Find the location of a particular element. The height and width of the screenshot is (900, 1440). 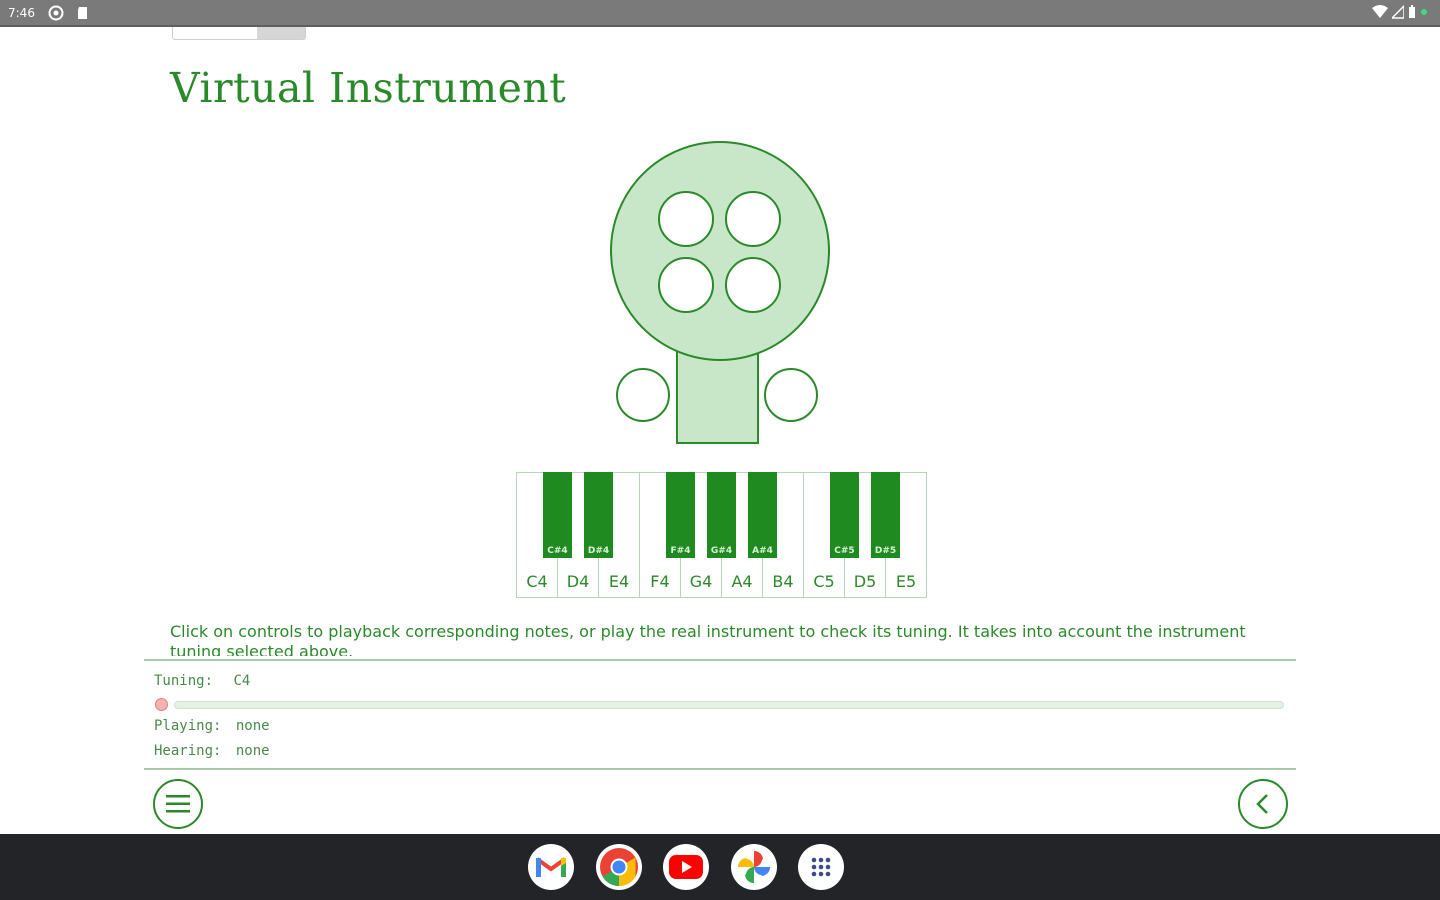

white-key-label: B4 is located at coordinates (783, 581).